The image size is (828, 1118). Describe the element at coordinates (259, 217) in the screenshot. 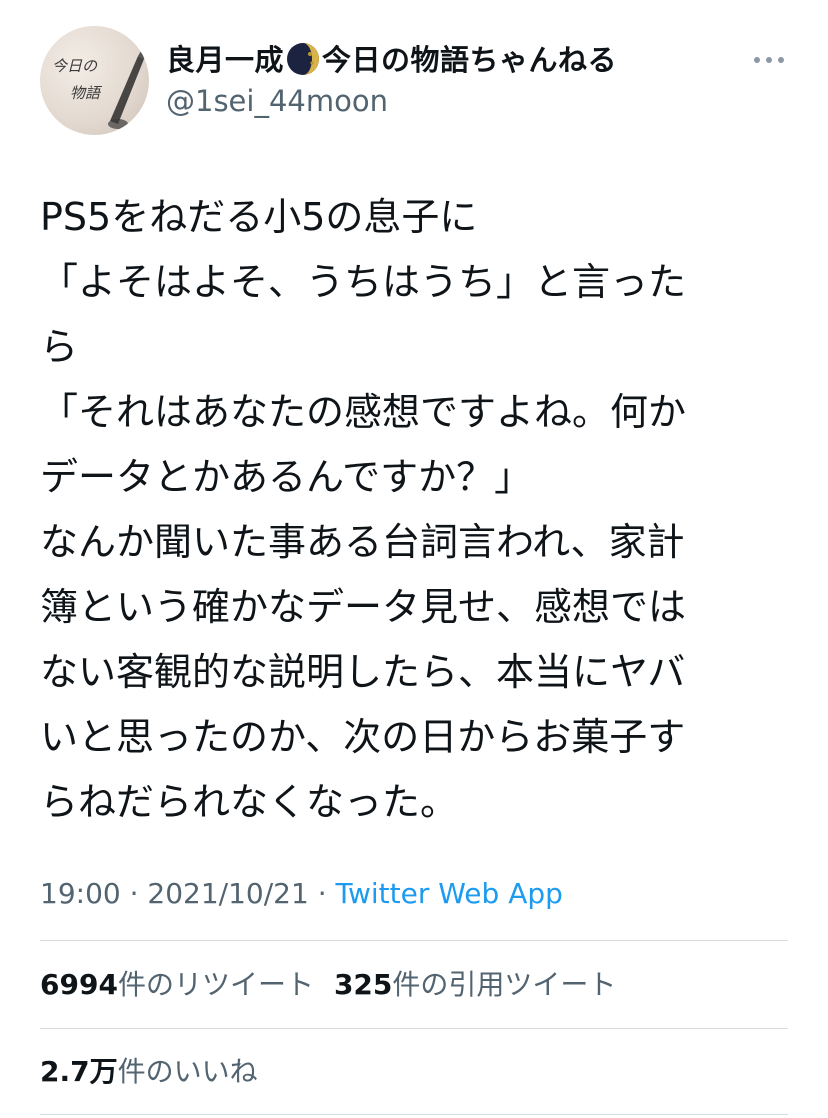

I see `tweet-line: PS5をねだる小5の息子に` at that location.